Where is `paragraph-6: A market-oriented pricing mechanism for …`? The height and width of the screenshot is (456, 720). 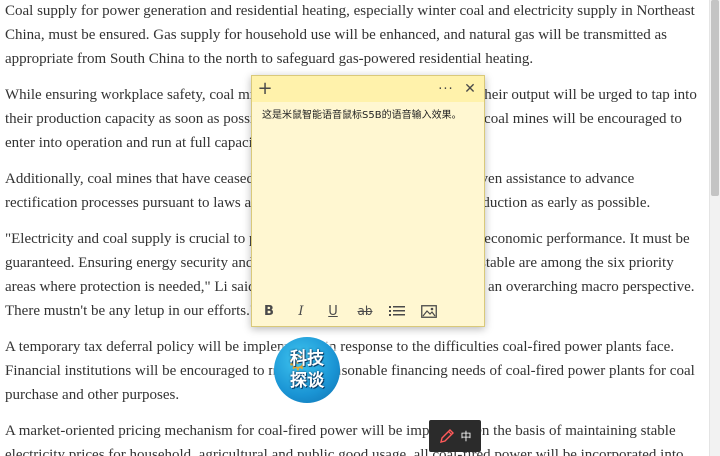 paragraph-6: A market-oriented pricing mechanism for … is located at coordinates (344, 439).